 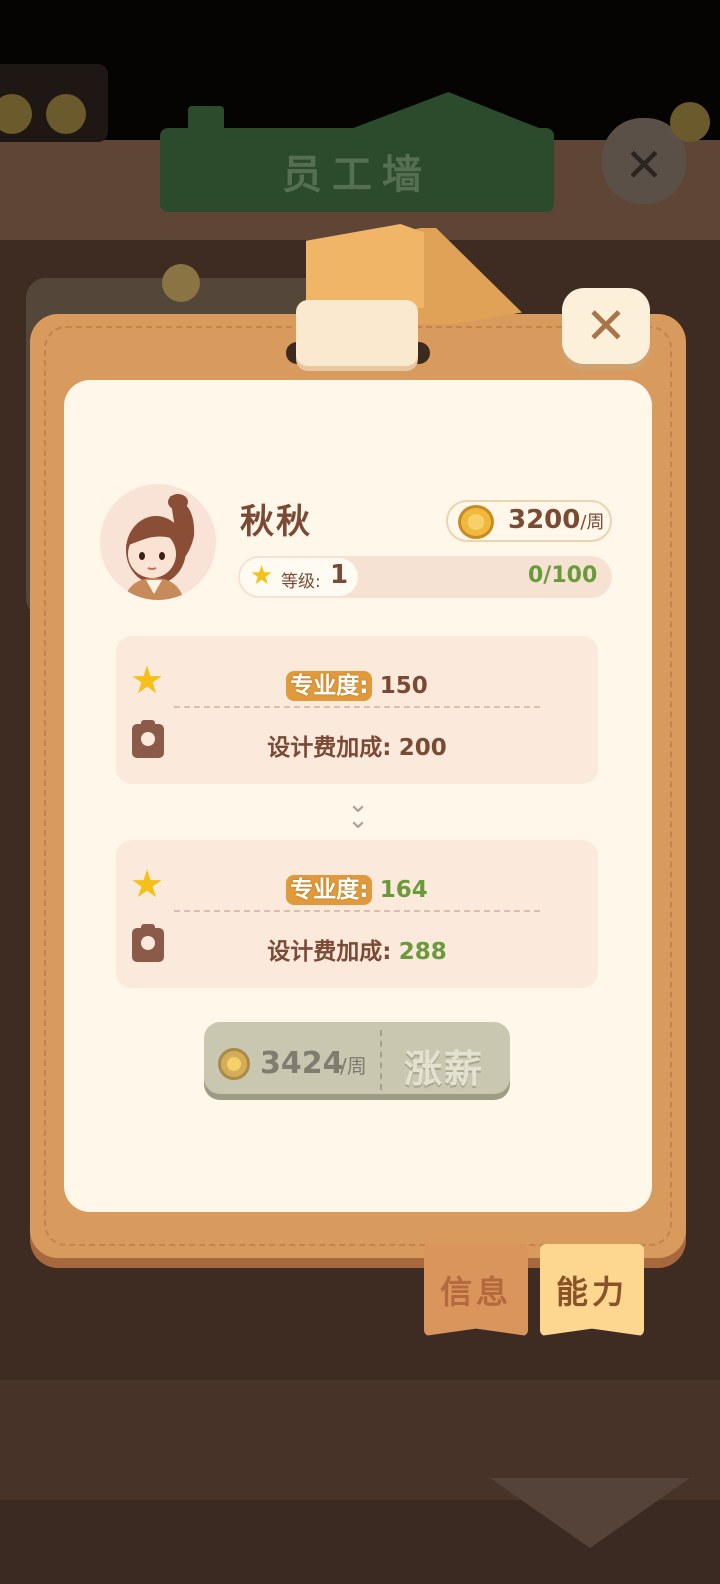 I want to click on design-bonus-value: 288, so click(x=422, y=952).